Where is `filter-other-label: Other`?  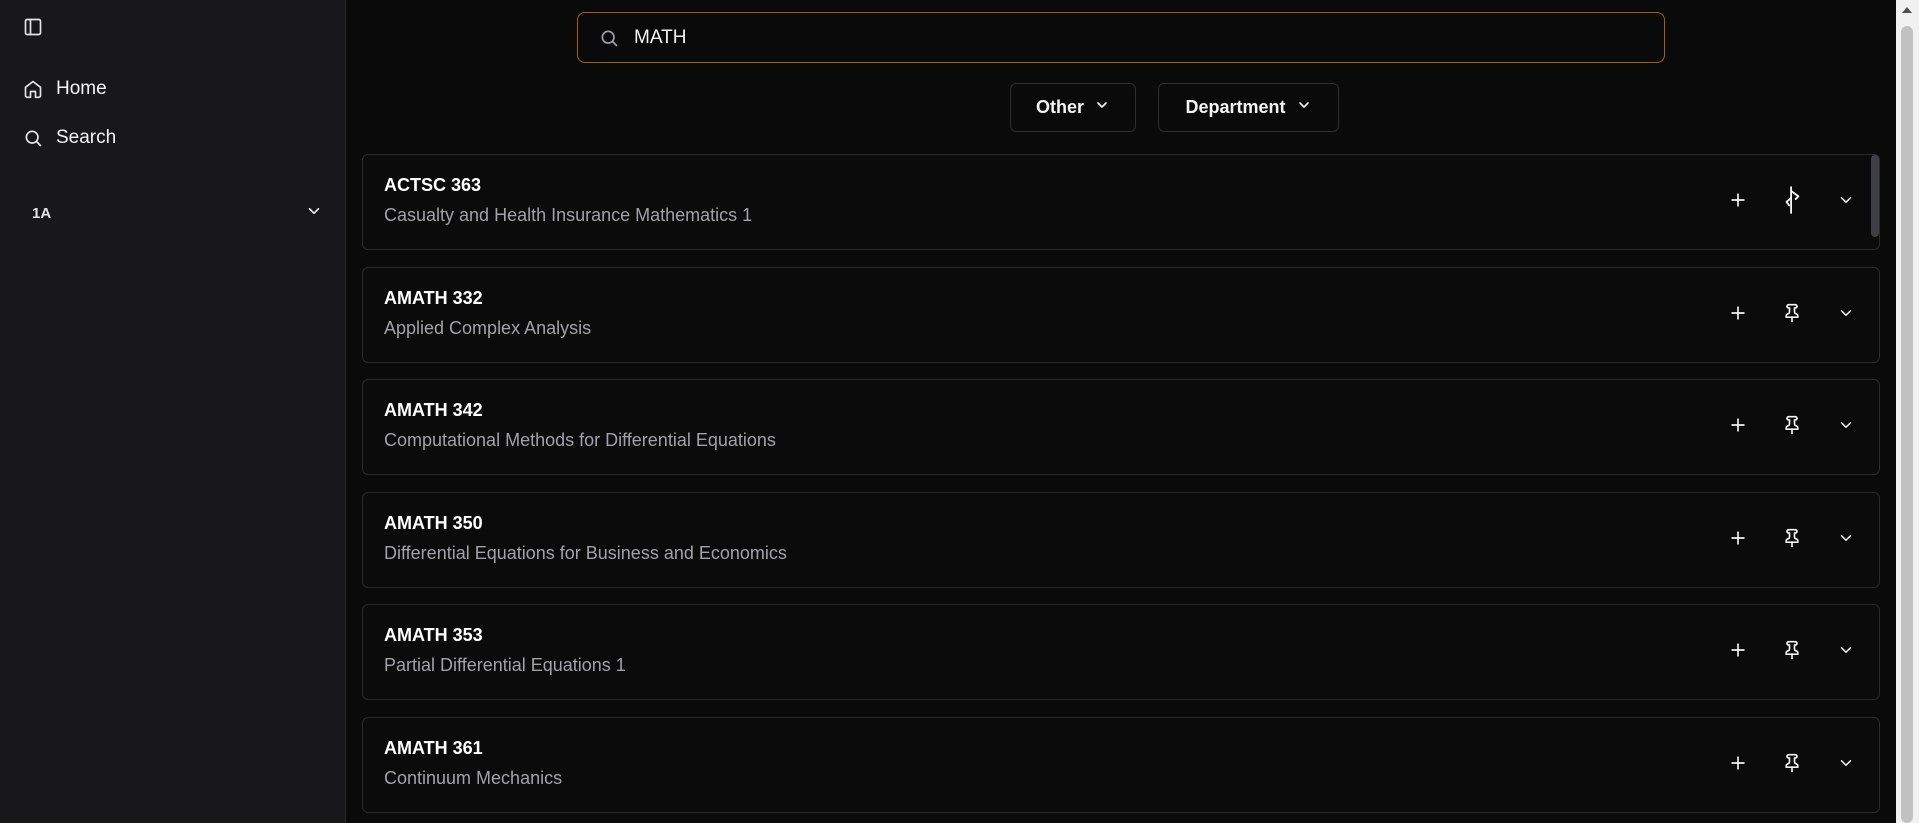
filter-other-label: Other is located at coordinates (1059, 107).